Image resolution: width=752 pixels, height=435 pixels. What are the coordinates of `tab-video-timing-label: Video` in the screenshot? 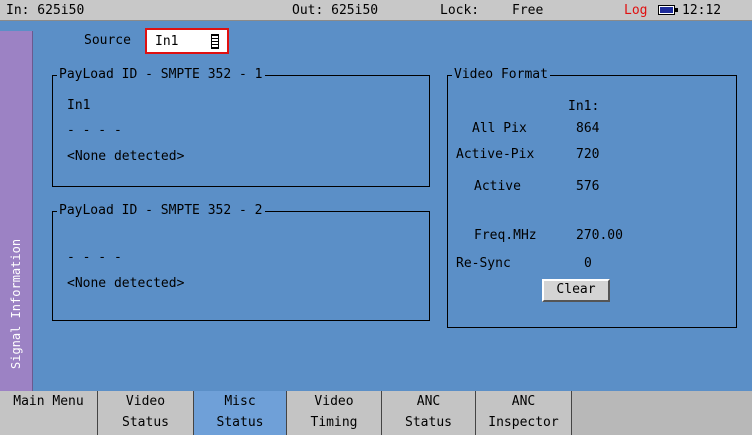 It's located at (334, 401).